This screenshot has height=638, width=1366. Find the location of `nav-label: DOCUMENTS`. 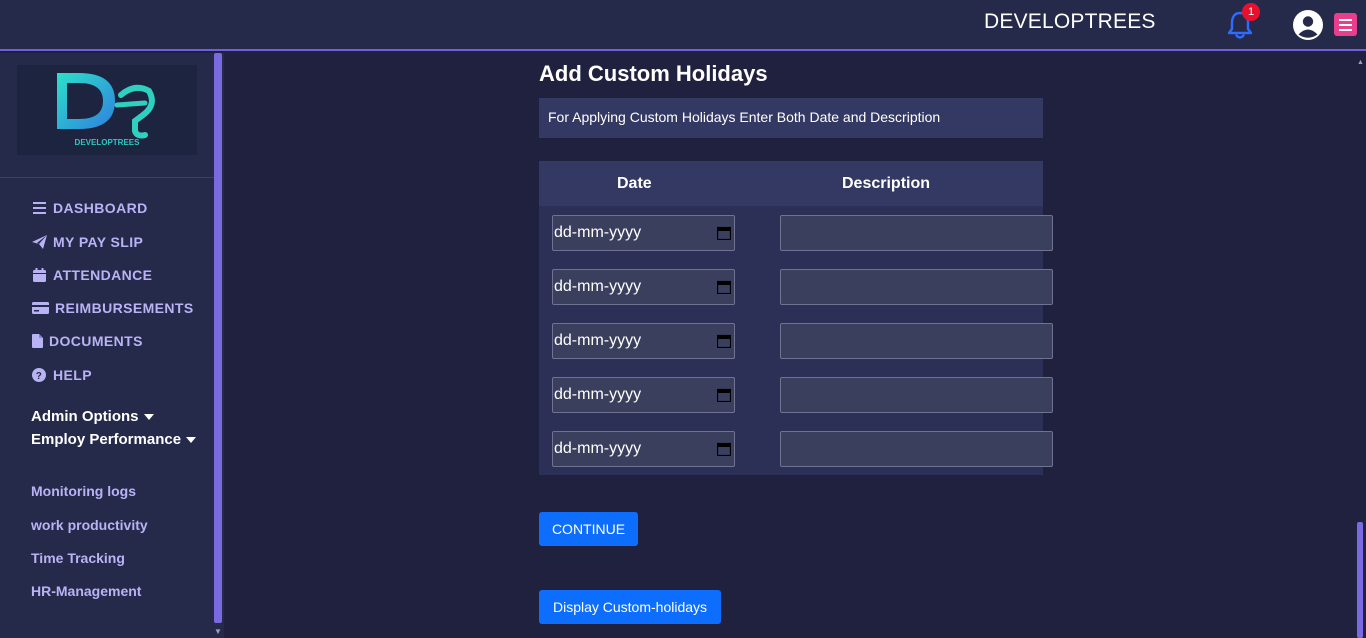

nav-label: DOCUMENTS is located at coordinates (96, 341).